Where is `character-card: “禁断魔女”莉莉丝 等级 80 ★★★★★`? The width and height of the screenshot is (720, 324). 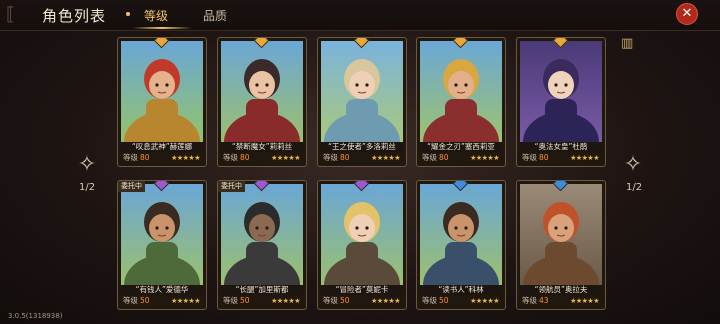 character-card: “禁断魔女”莉莉丝 等级 80 ★★★★★ is located at coordinates (262, 102).